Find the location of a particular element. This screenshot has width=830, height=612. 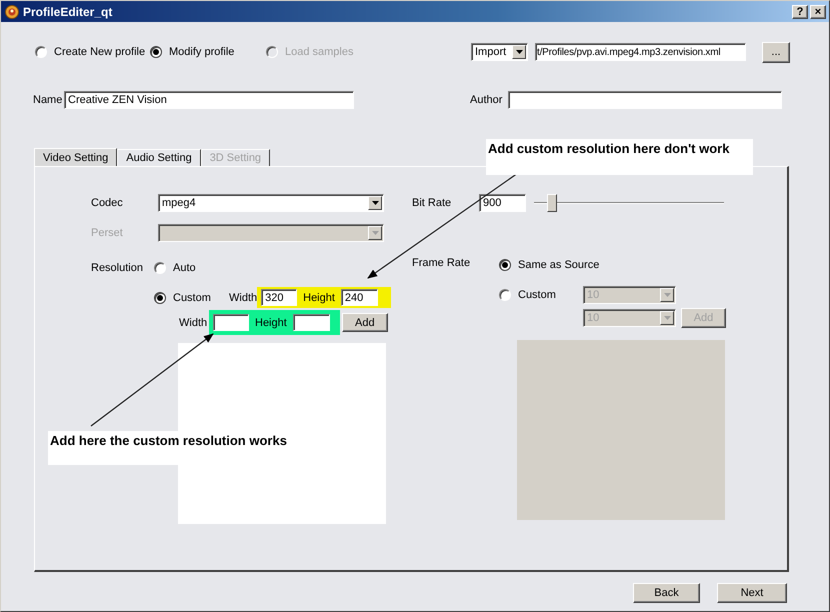

close-button: × is located at coordinates (818, 11).